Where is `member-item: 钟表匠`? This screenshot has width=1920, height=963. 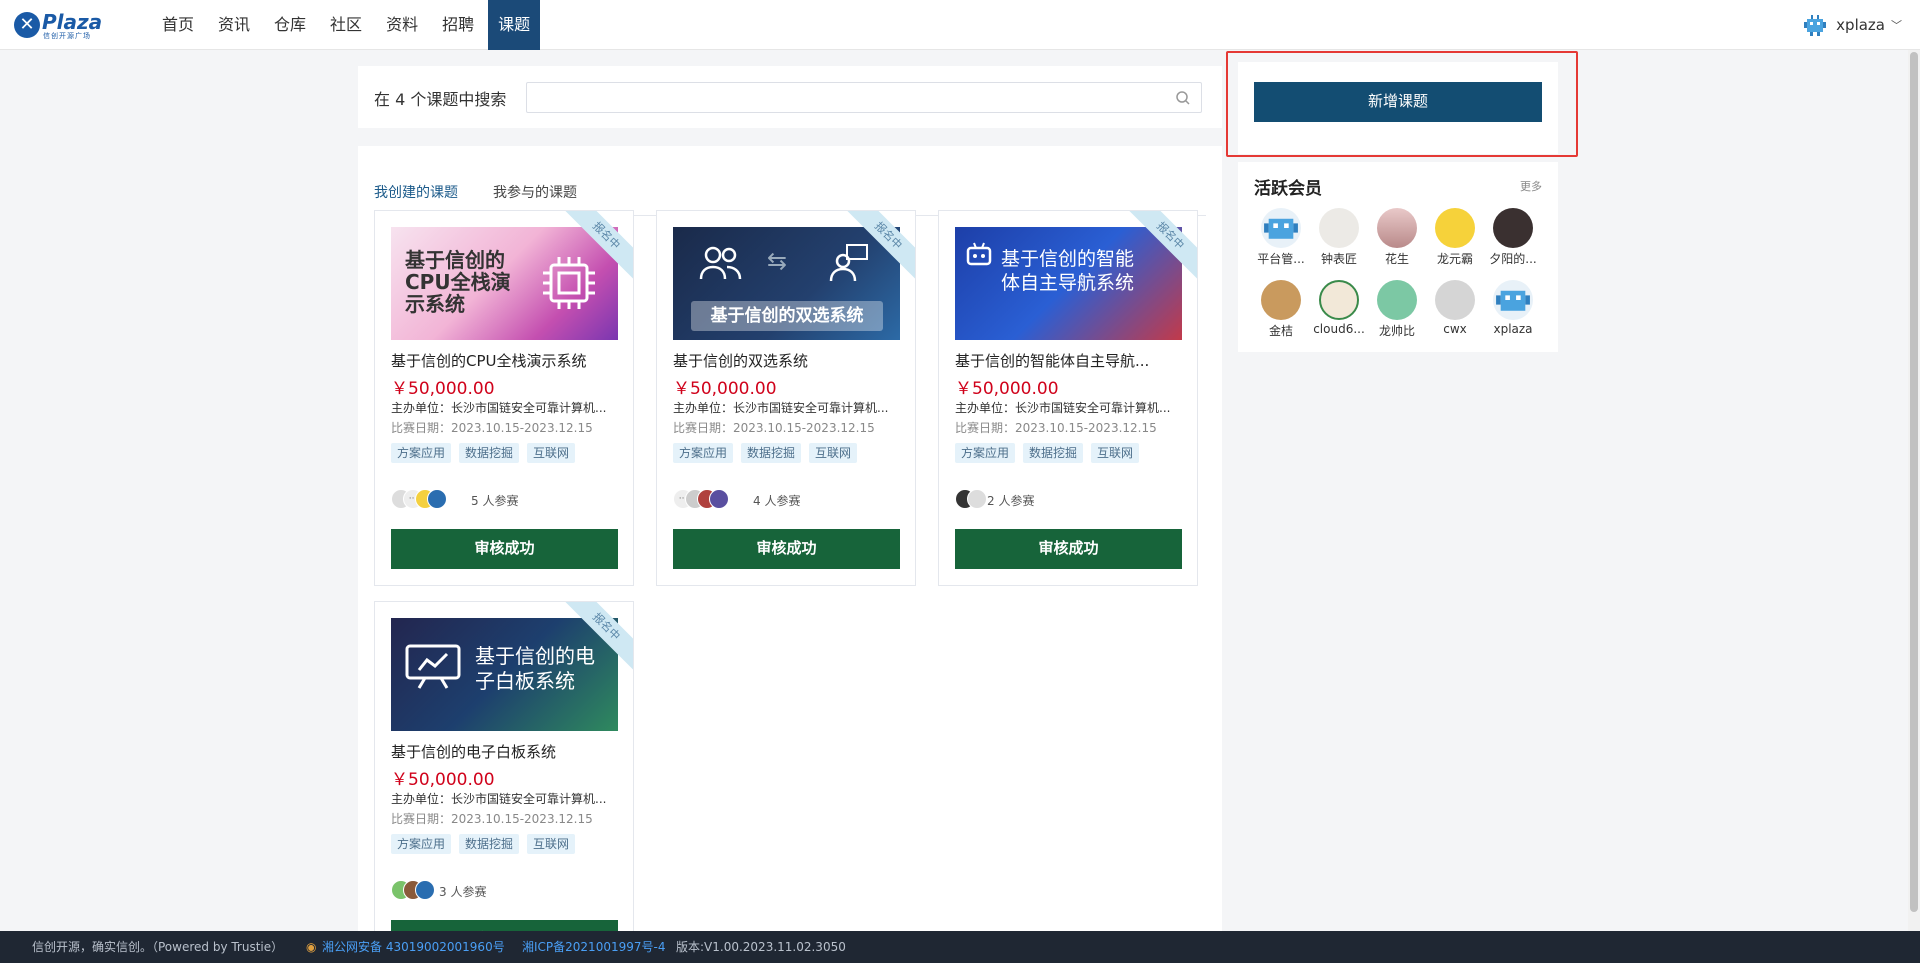 member-item: 钟表匠 is located at coordinates (1339, 238).